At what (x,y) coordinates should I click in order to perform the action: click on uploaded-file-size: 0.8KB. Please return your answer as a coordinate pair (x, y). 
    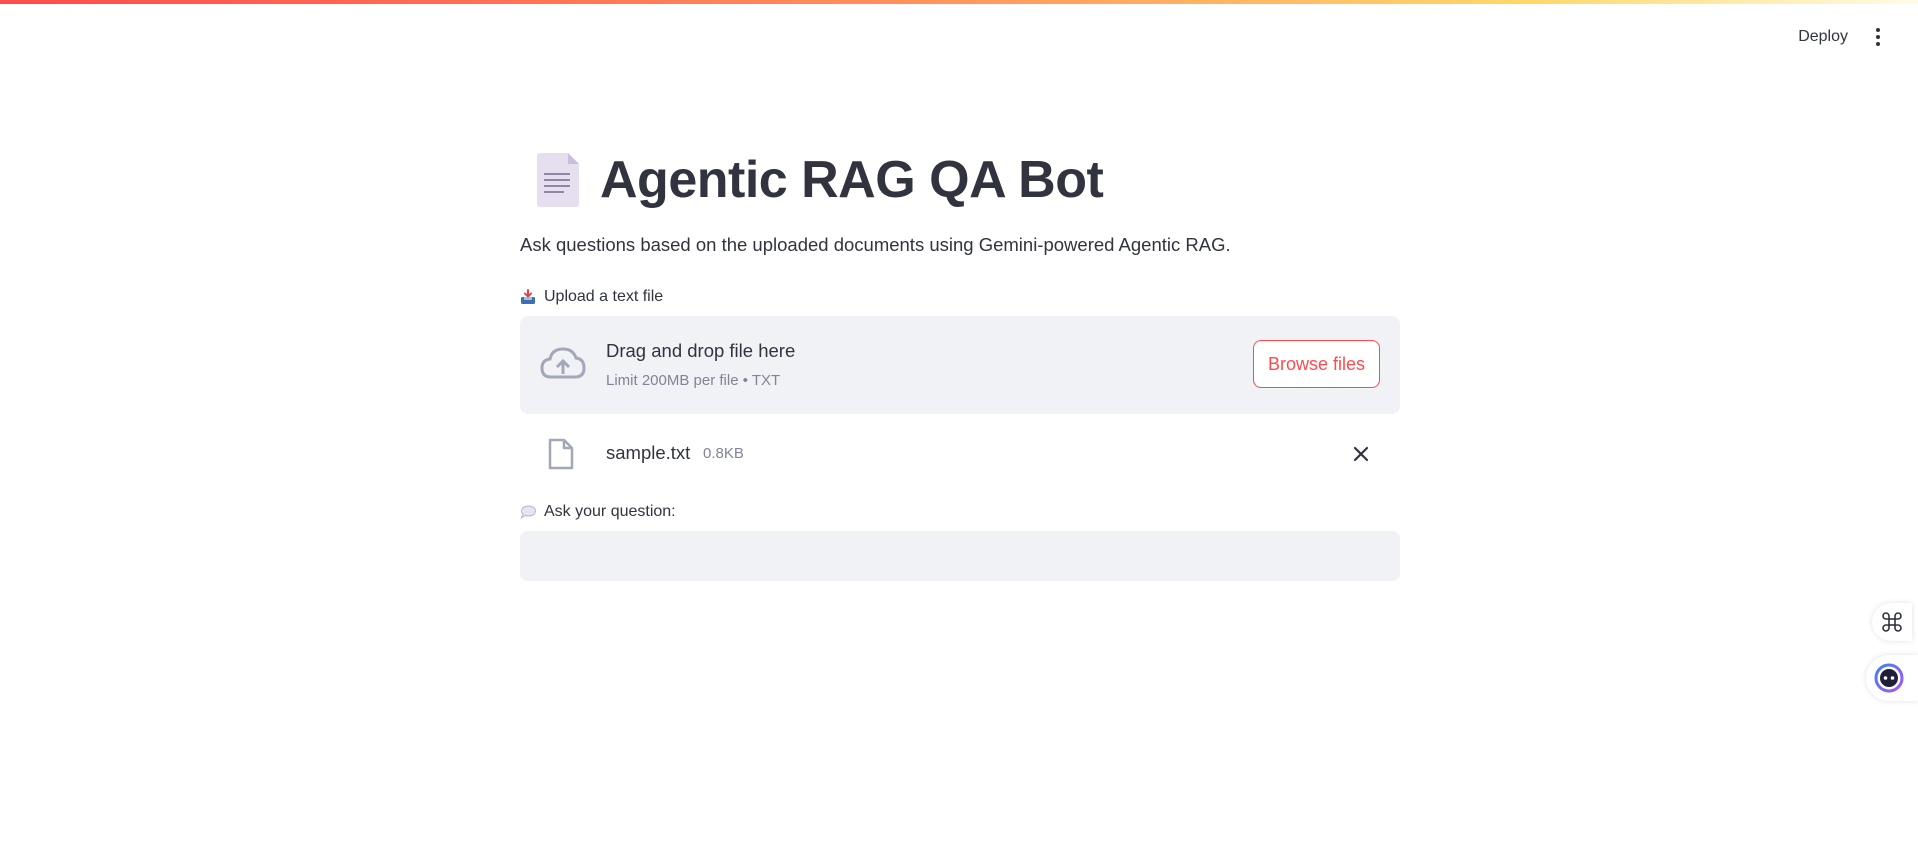
    Looking at the image, I should click on (723, 453).